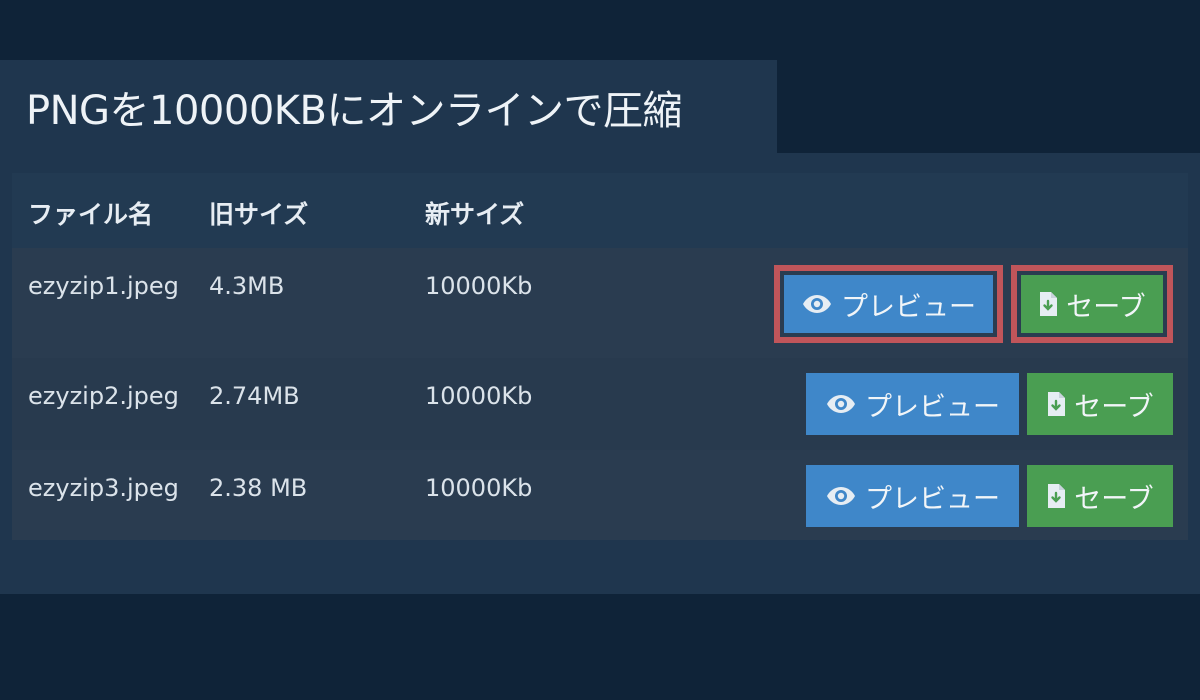 The image size is (1200, 700). Describe the element at coordinates (600, 495) in the screenshot. I see `table-row: ezyzip3.jpeg 2.38 MB 10000Kb プレビュー セーブ` at that location.